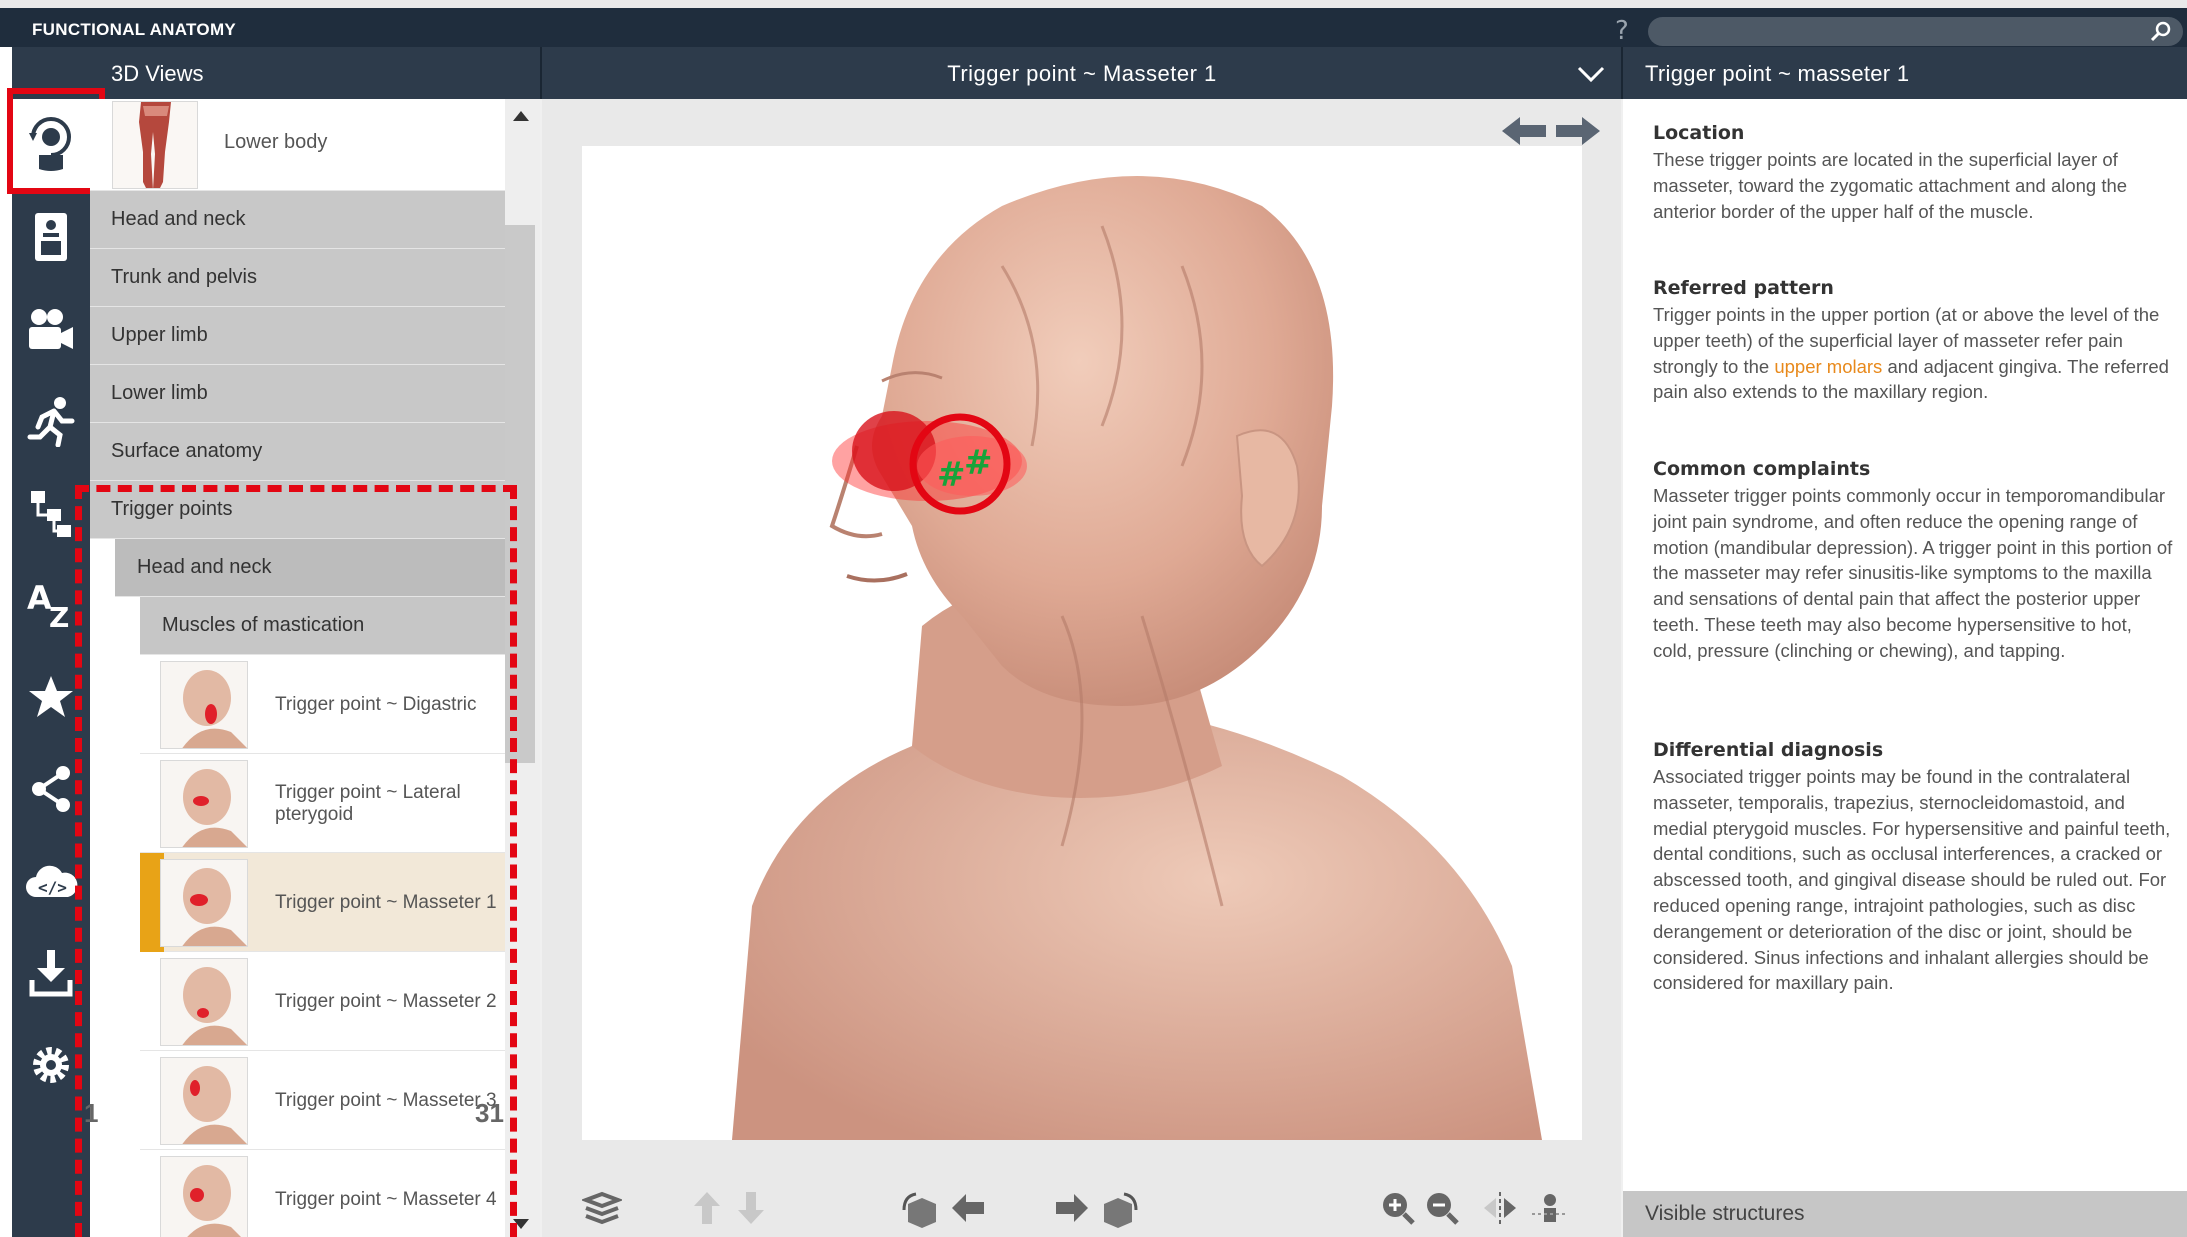 The width and height of the screenshot is (2187, 1237). Describe the element at coordinates (1442, 1208) in the screenshot. I see `zoom-out-icon` at that location.